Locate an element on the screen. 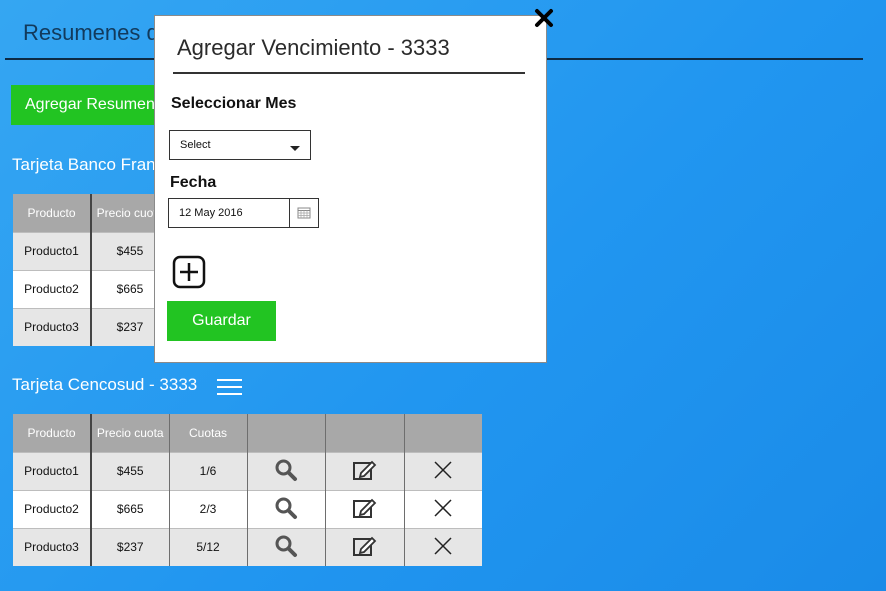 This screenshot has height=591, width=886. date-value: 12 May 2016 is located at coordinates (211, 213).